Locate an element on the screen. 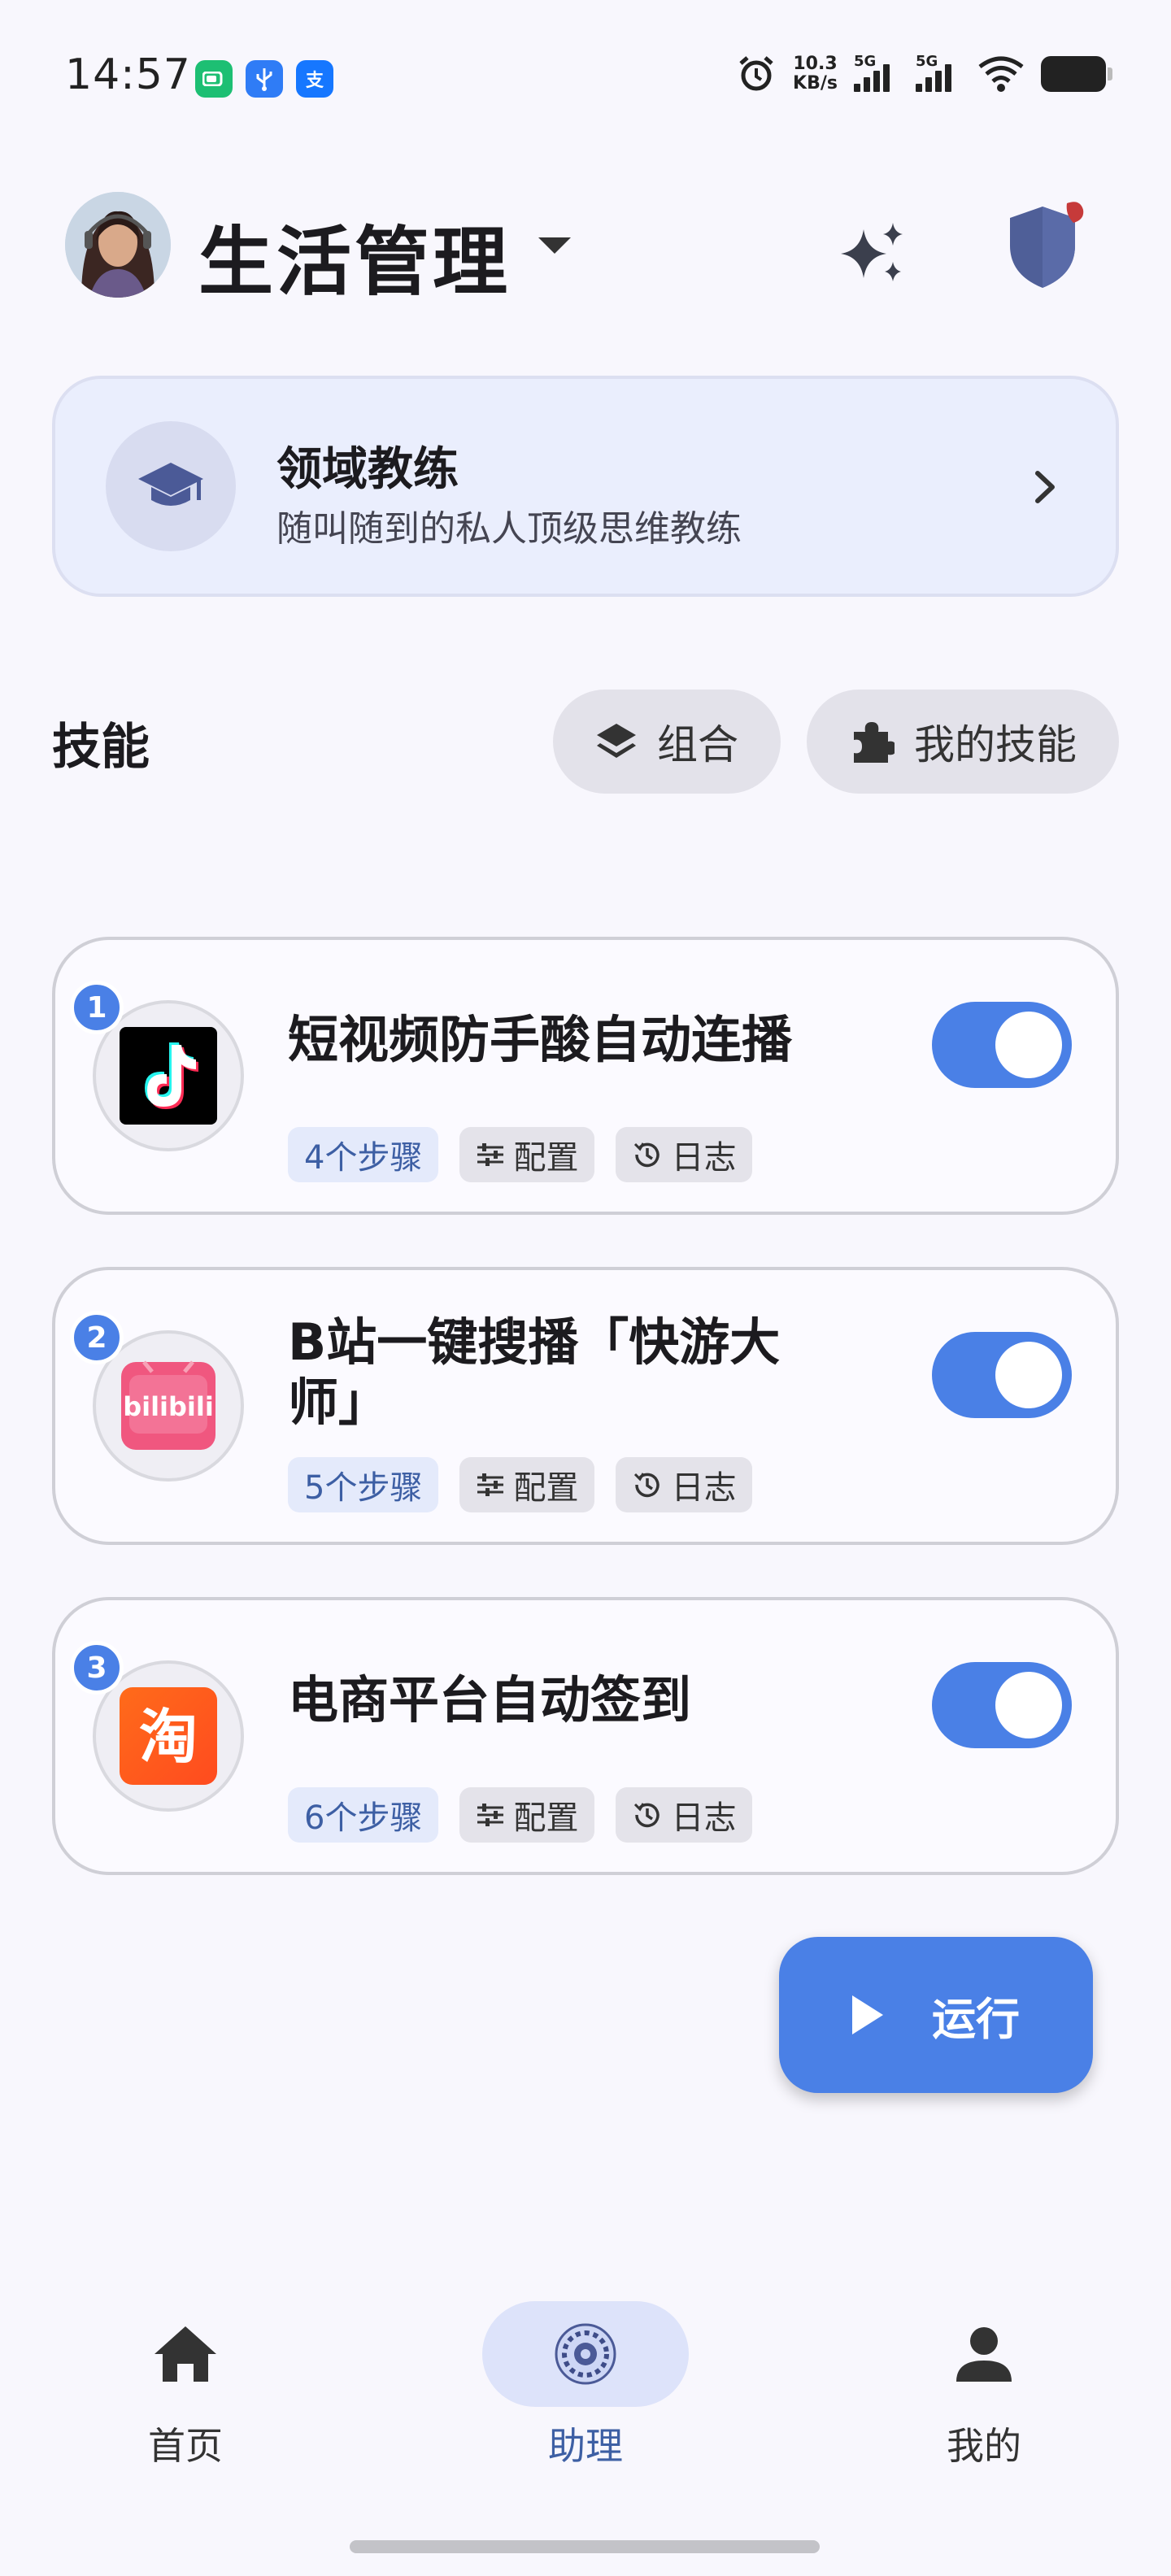 This screenshot has height=2576, width=1171. assistant-icon is located at coordinates (585, 2354).